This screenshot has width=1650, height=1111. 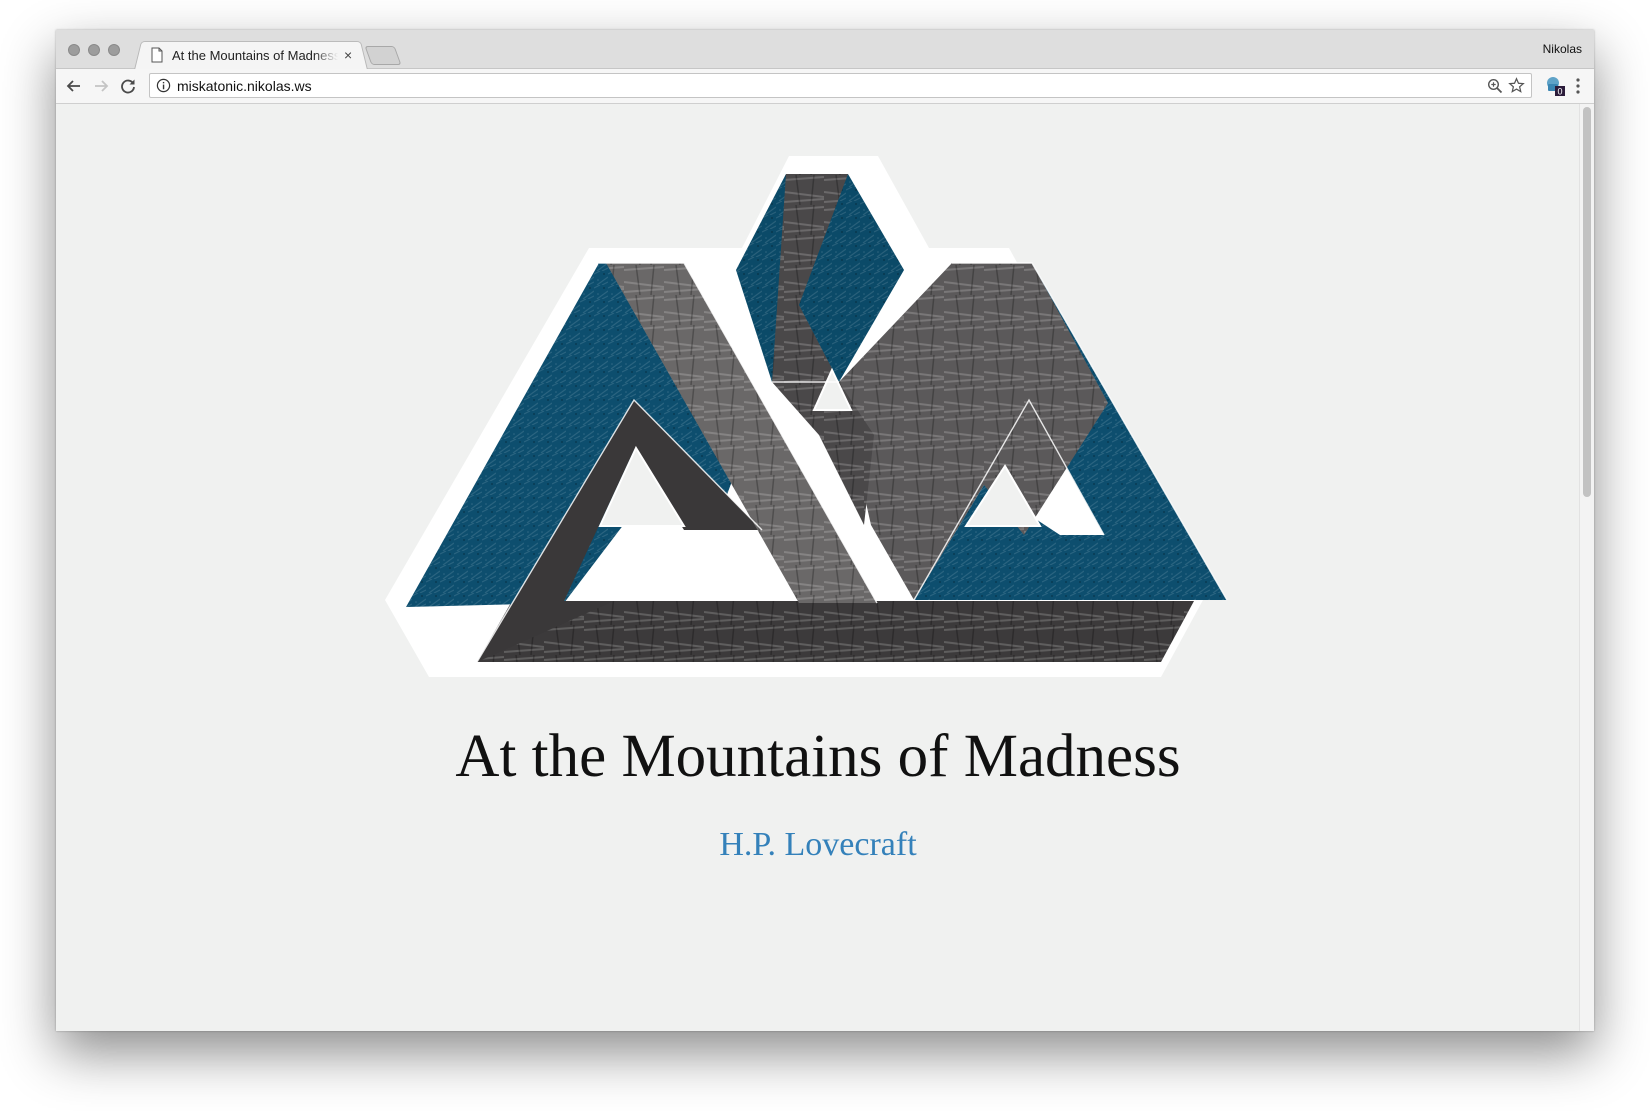 I want to click on arrow-left-icon, so click(x=73, y=86).